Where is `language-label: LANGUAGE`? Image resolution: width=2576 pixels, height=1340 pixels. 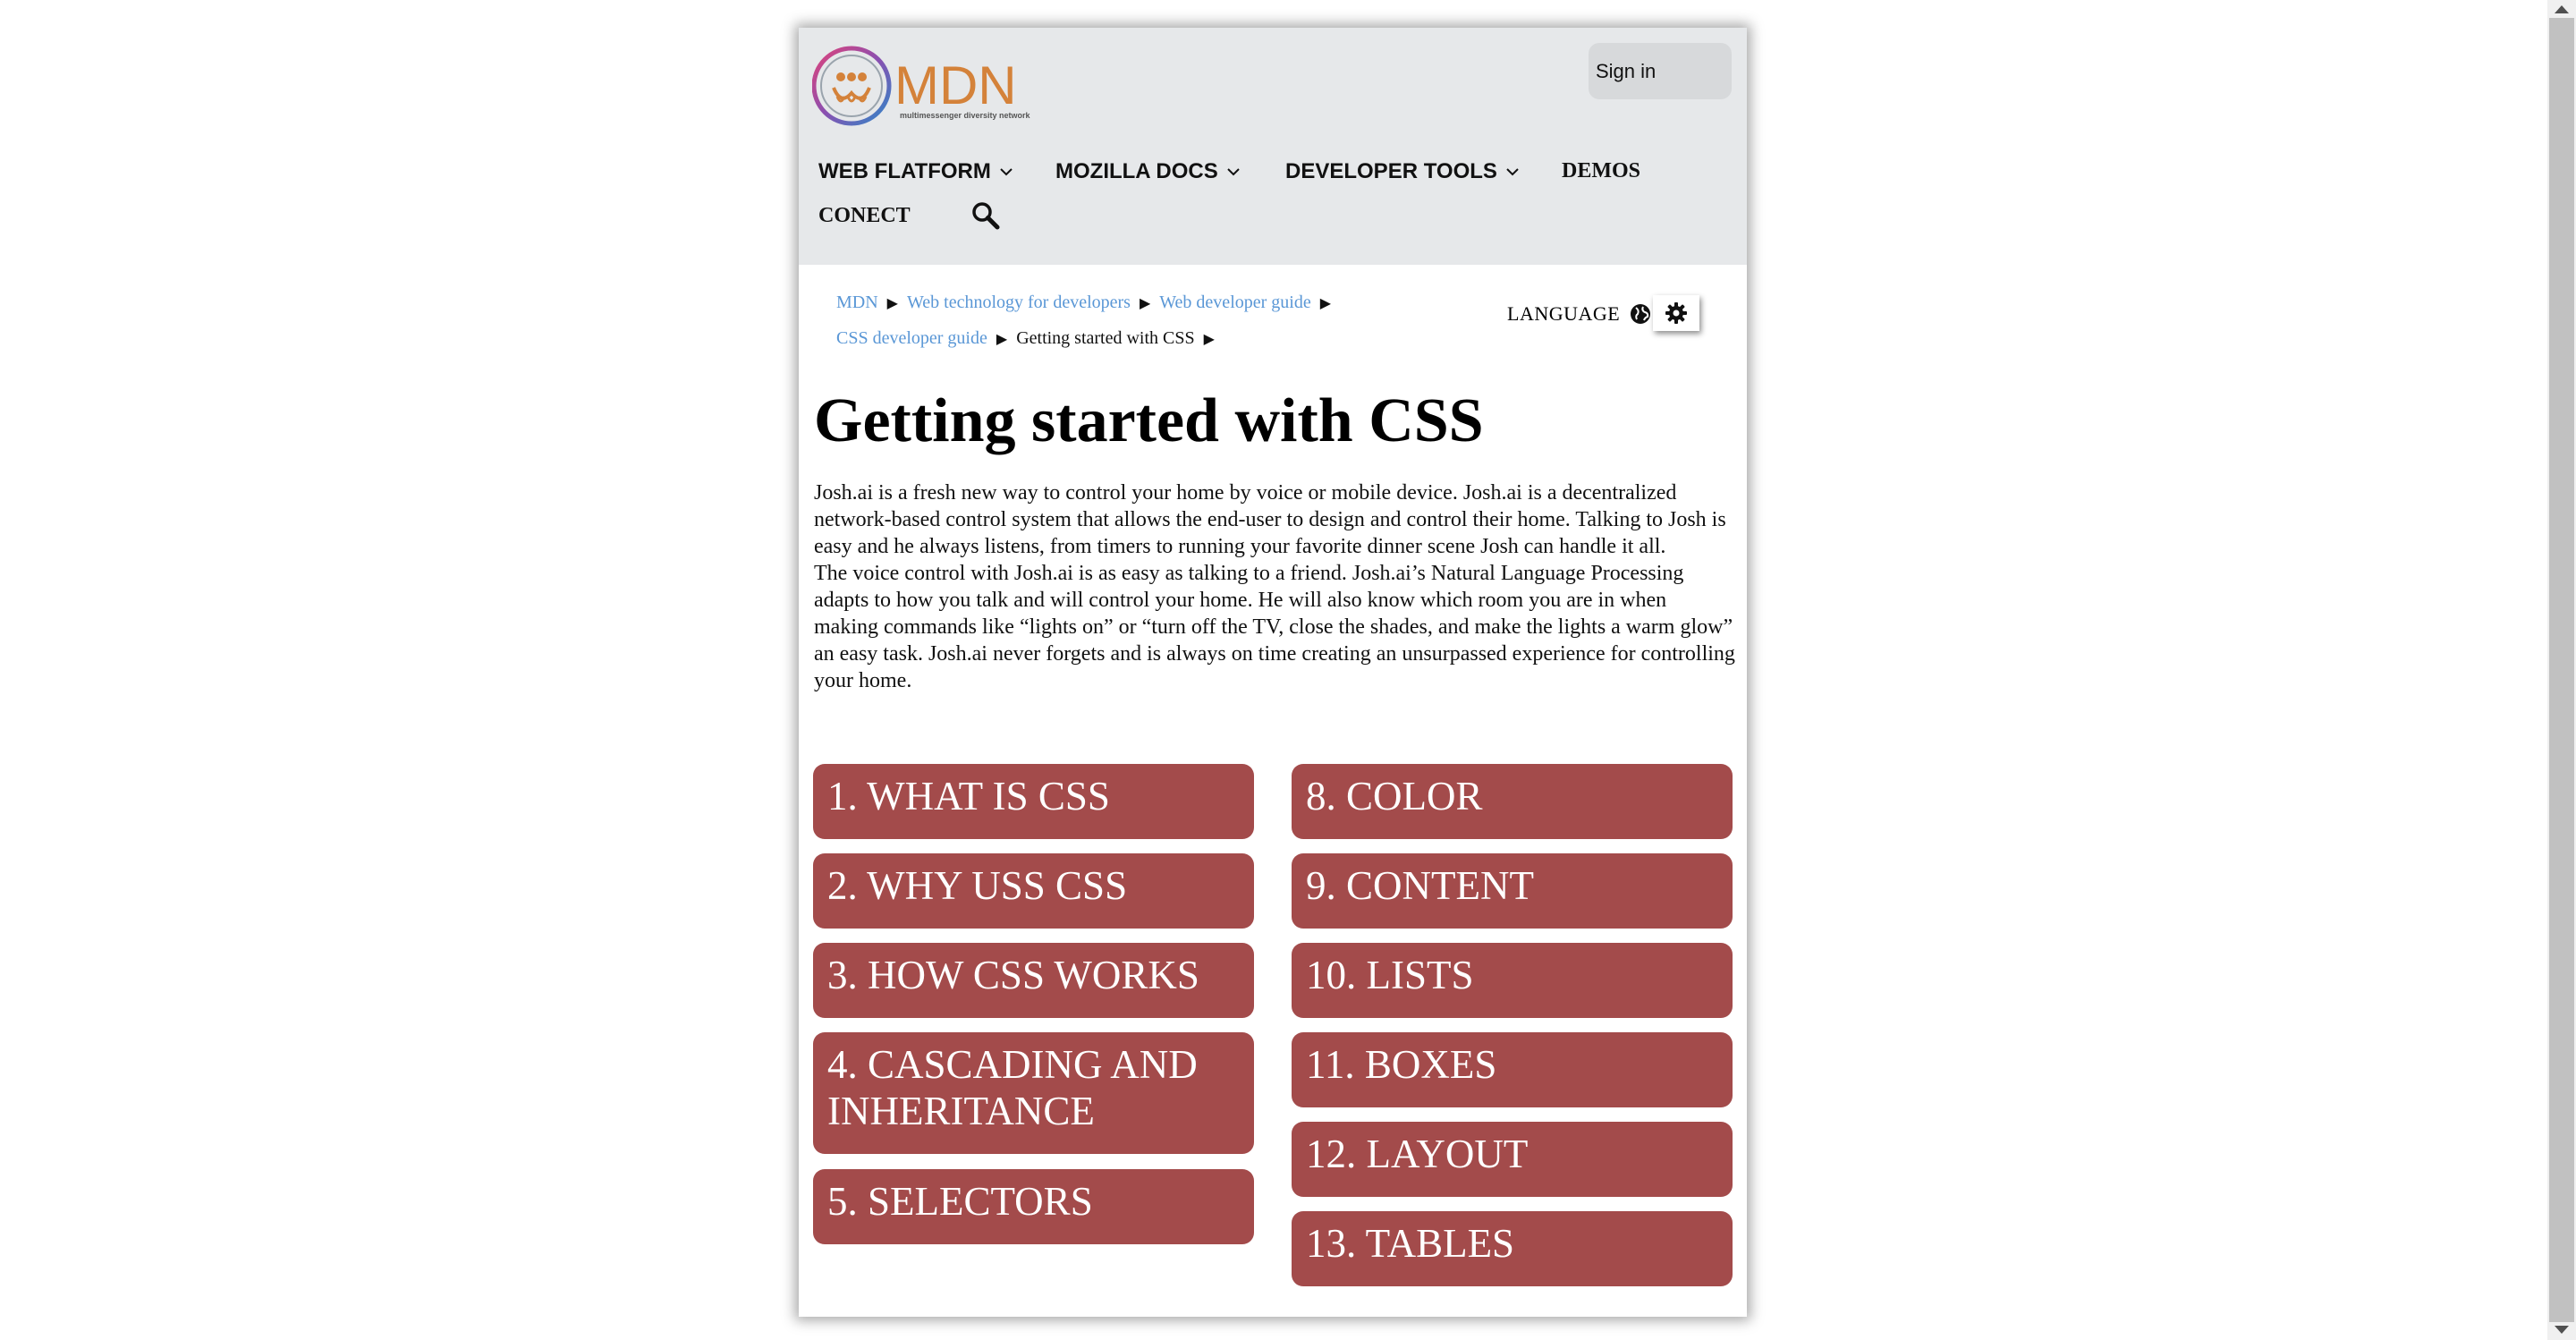
language-label: LANGUAGE is located at coordinates (1564, 313).